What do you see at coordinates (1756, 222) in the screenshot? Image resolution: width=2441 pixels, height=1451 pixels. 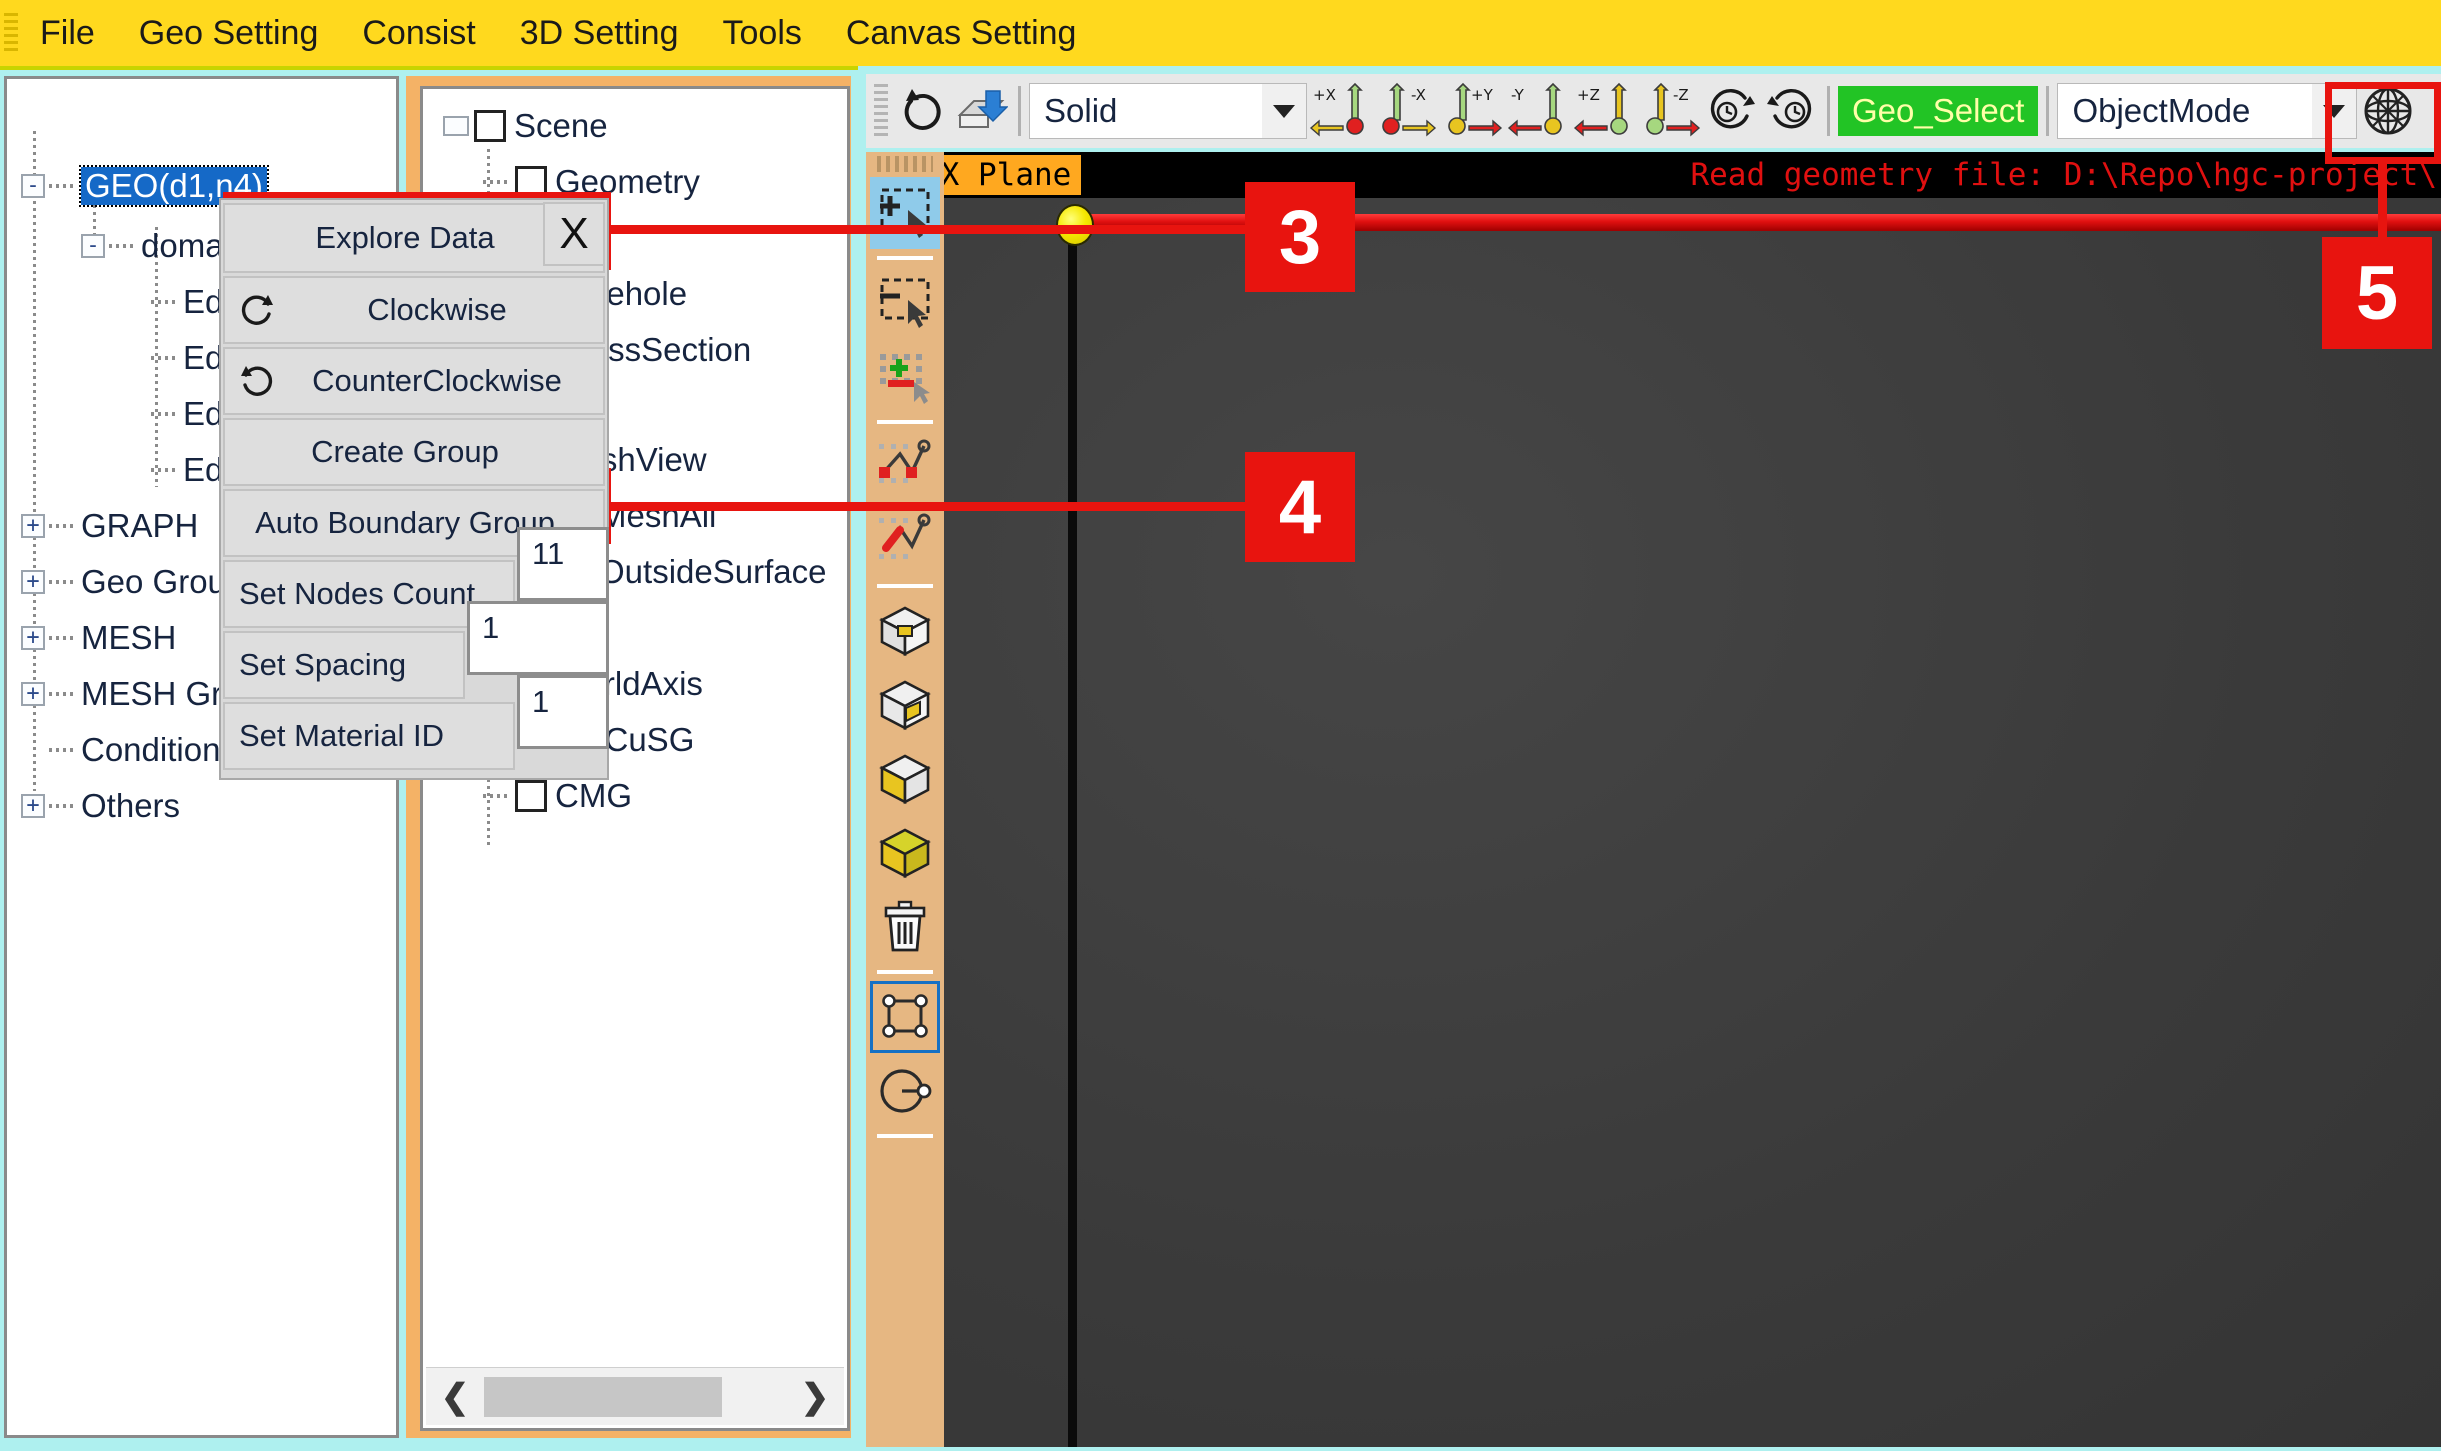 I see `geometry-edge-horizontal-selected` at bounding box center [1756, 222].